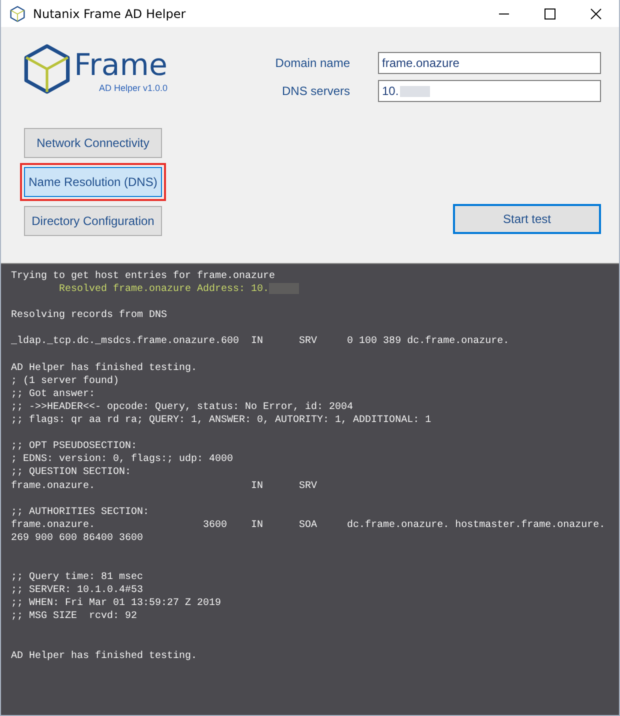 This screenshot has width=620, height=716. Describe the element at coordinates (164, 486) in the screenshot. I see `log-line: frame.onazure. IN SRV` at that location.